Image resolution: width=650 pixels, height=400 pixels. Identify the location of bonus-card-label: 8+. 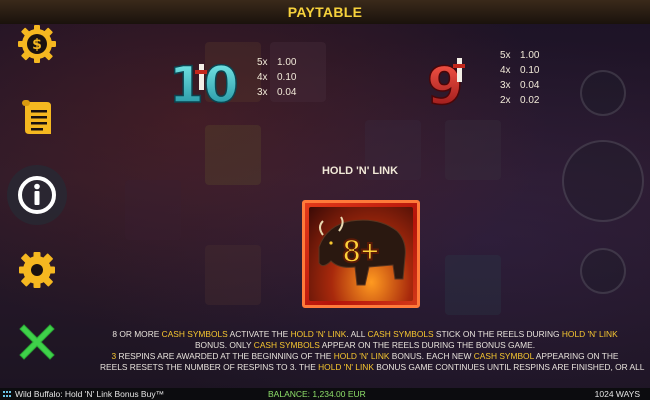
(361, 251).